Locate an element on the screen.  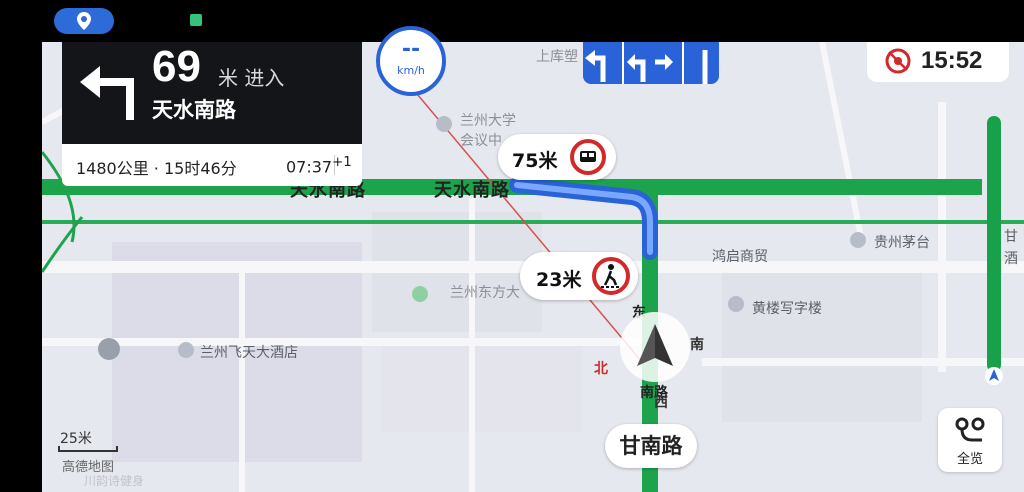
lane-guidance is located at coordinates (651, 63).